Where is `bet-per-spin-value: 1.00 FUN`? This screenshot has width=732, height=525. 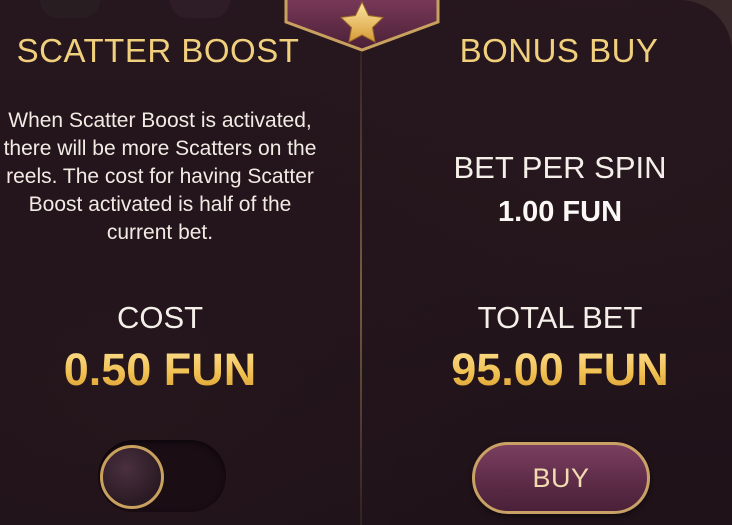 bet-per-spin-value: 1.00 FUN is located at coordinates (560, 212).